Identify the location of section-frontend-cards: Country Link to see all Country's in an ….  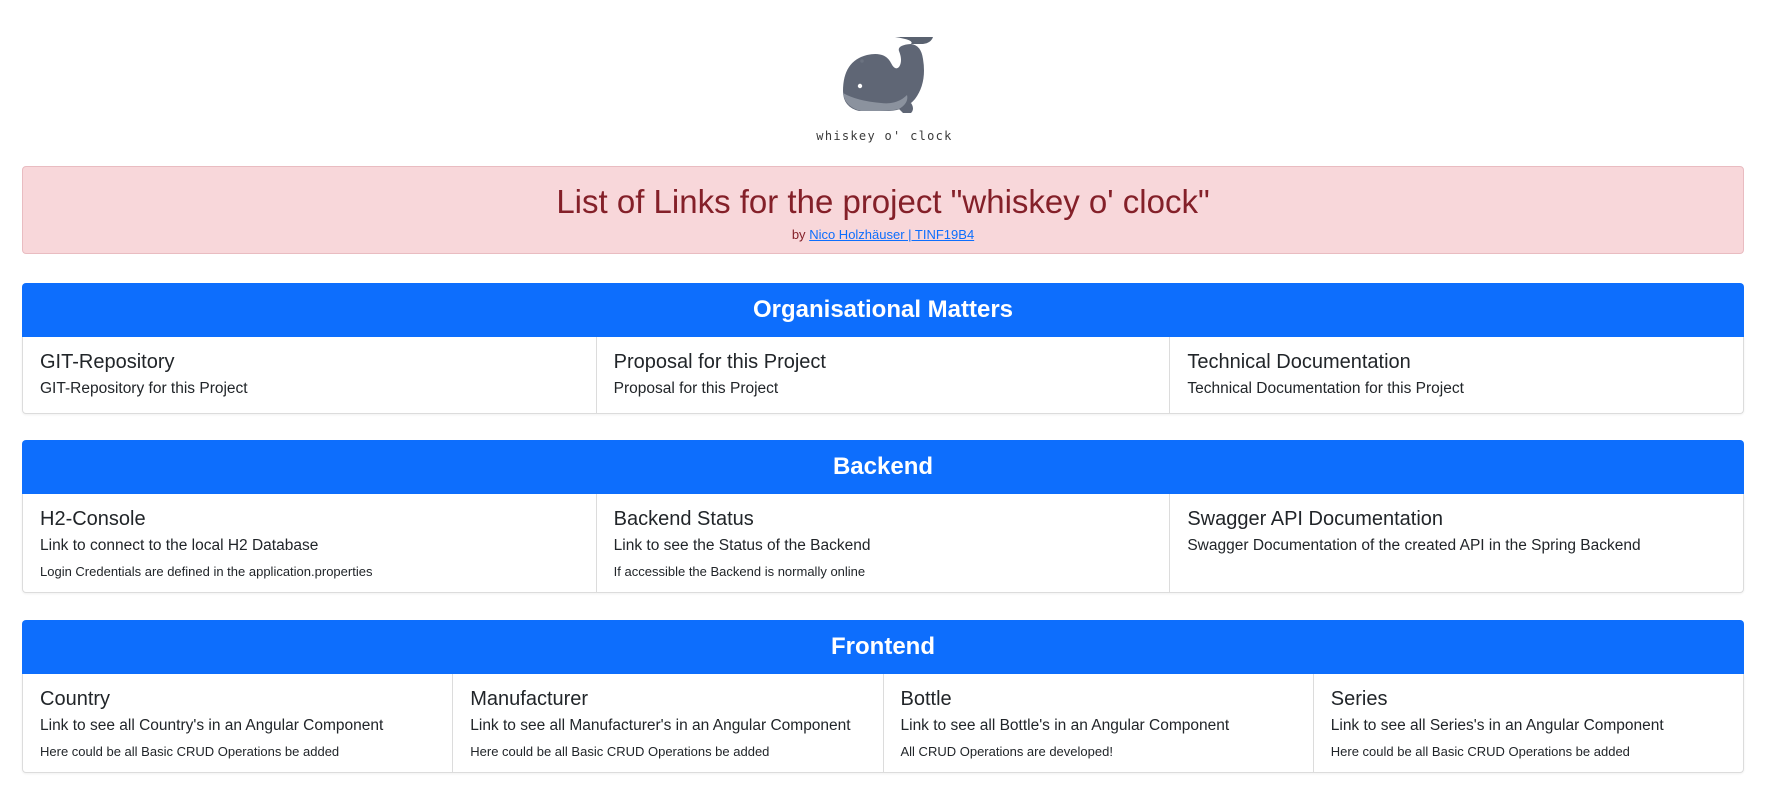
(883, 723).